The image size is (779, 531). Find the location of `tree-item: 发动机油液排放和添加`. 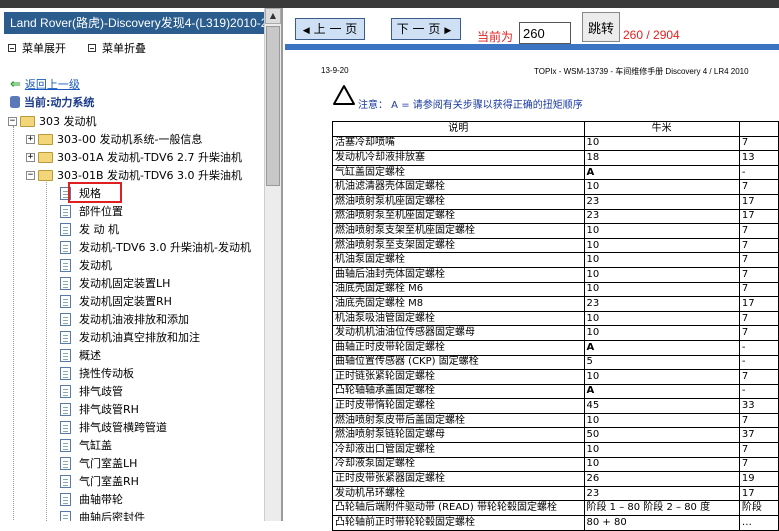

tree-item: 发动机油液排放和添加 is located at coordinates (124, 319).